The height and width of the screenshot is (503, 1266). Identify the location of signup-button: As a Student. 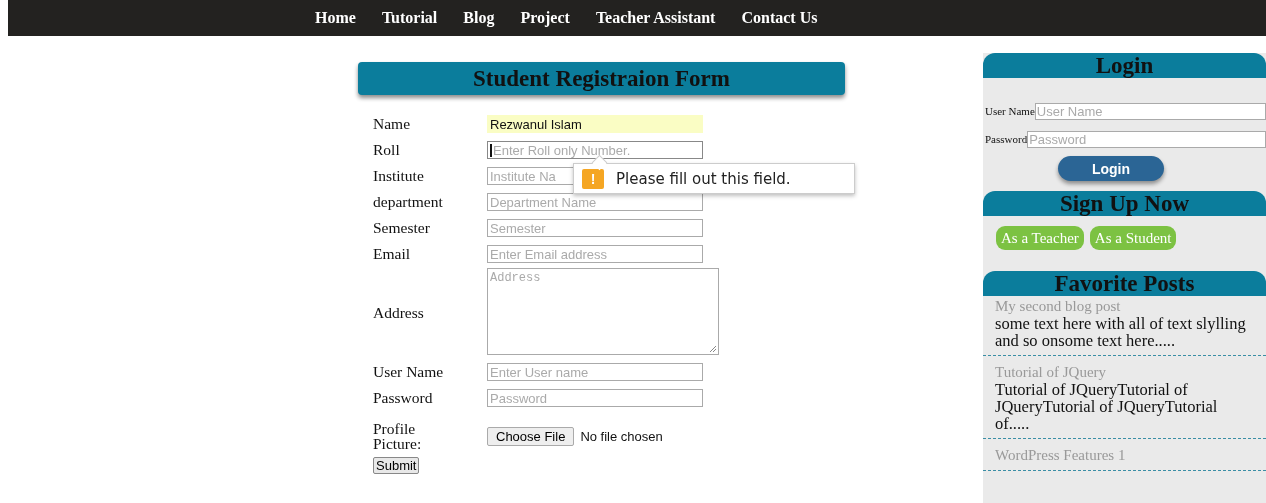
(1133, 238).